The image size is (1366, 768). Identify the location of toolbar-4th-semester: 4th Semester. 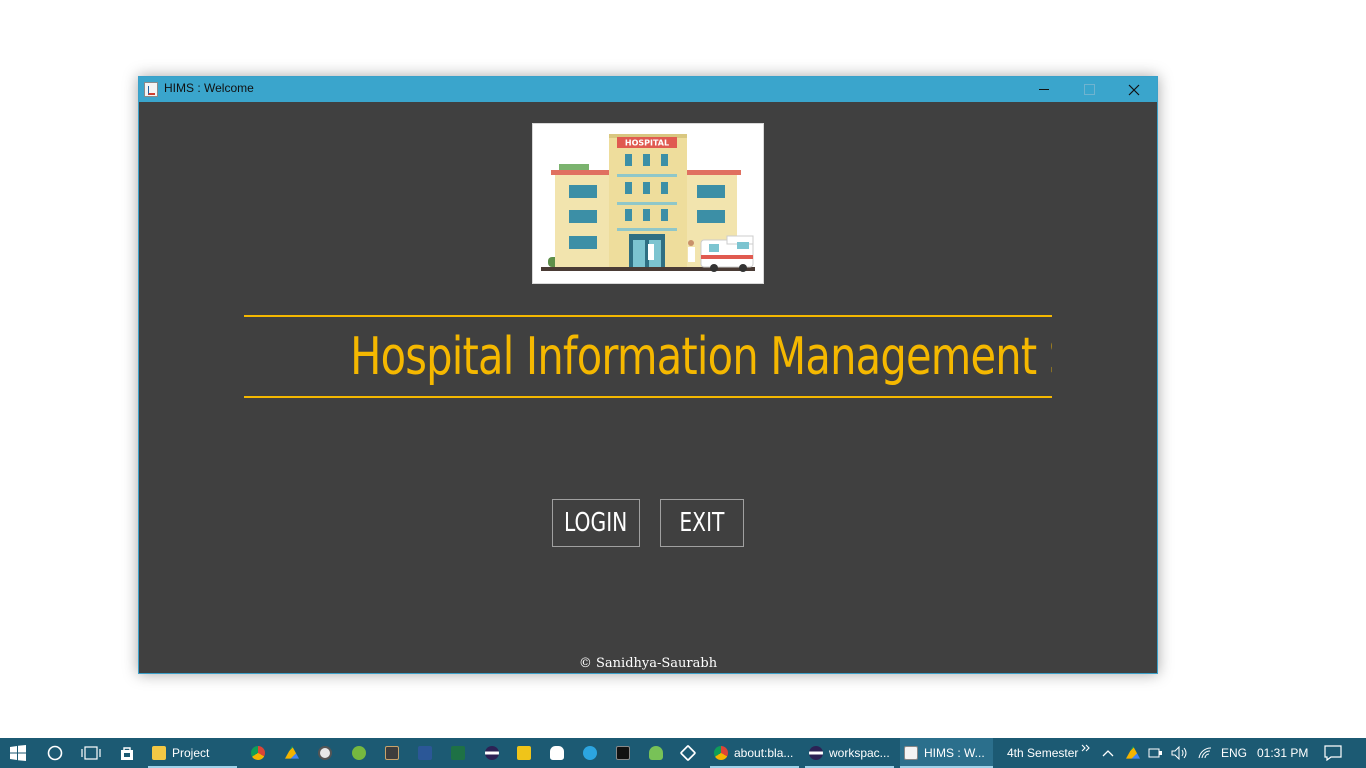
(1042, 753).